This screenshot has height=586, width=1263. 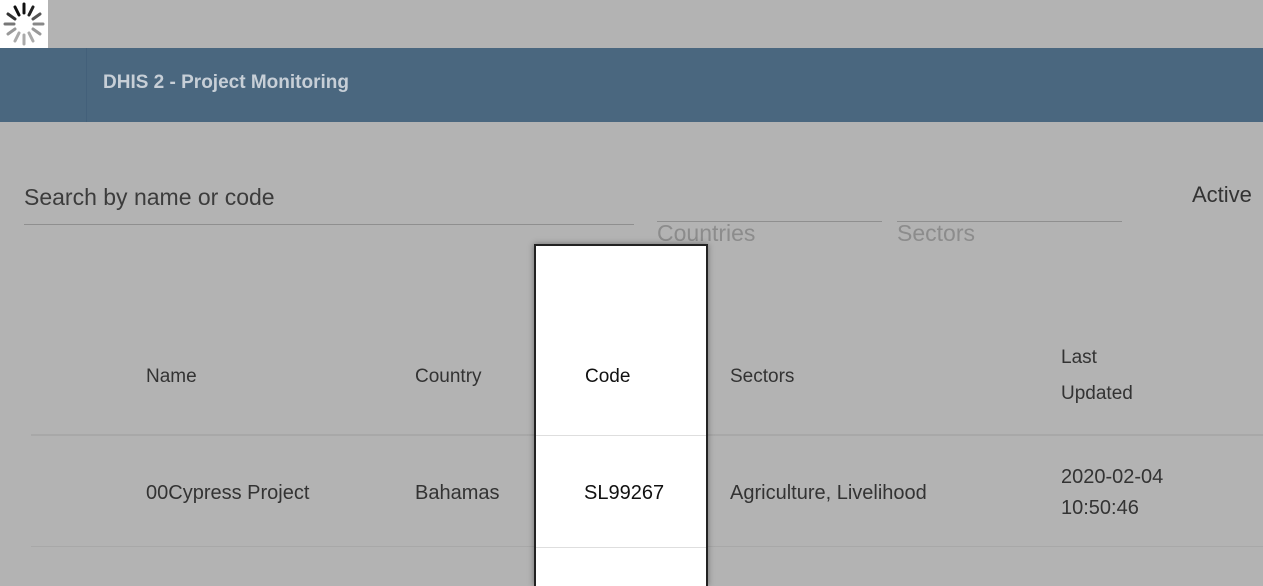 I want to click on cell-sectors: Agriculture, Livelihood, so click(x=828, y=493).